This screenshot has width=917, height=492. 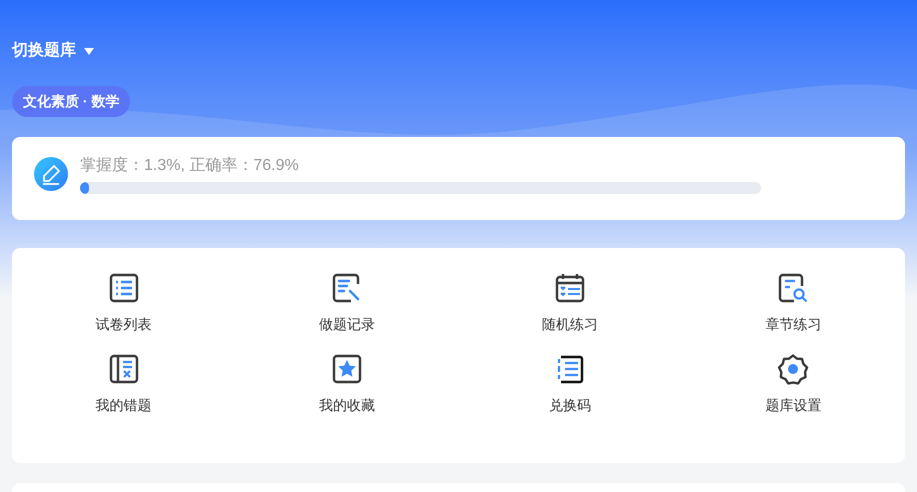 What do you see at coordinates (124, 369) in the screenshot?
I see `book-cross-icon` at bounding box center [124, 369].